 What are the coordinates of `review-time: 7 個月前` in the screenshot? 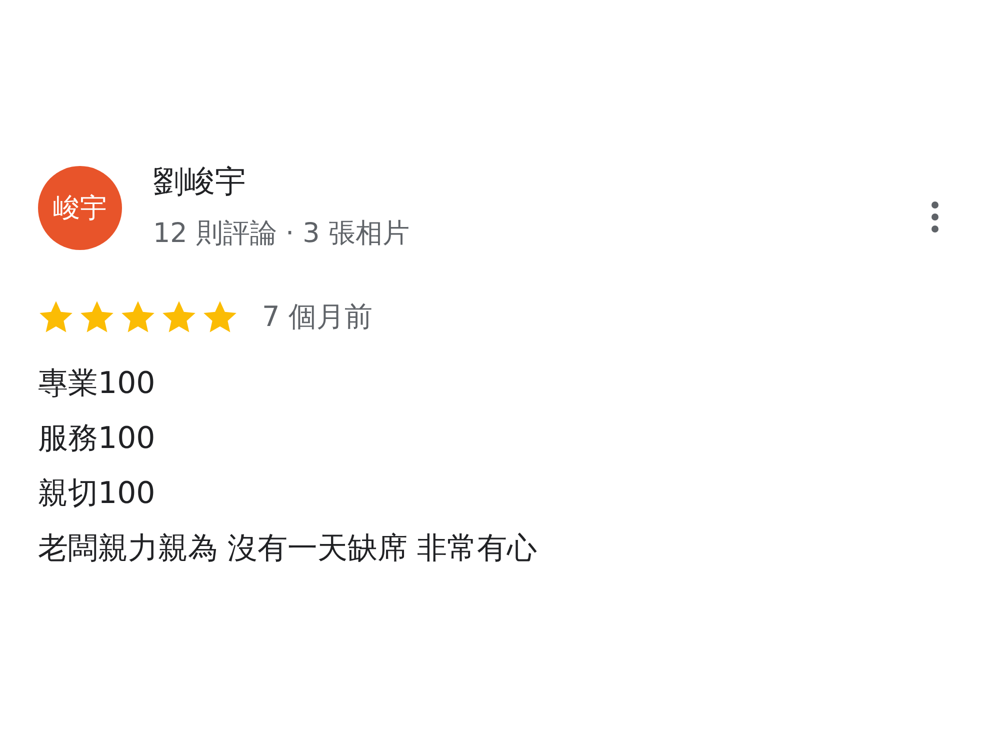 It's located at (317, 317).